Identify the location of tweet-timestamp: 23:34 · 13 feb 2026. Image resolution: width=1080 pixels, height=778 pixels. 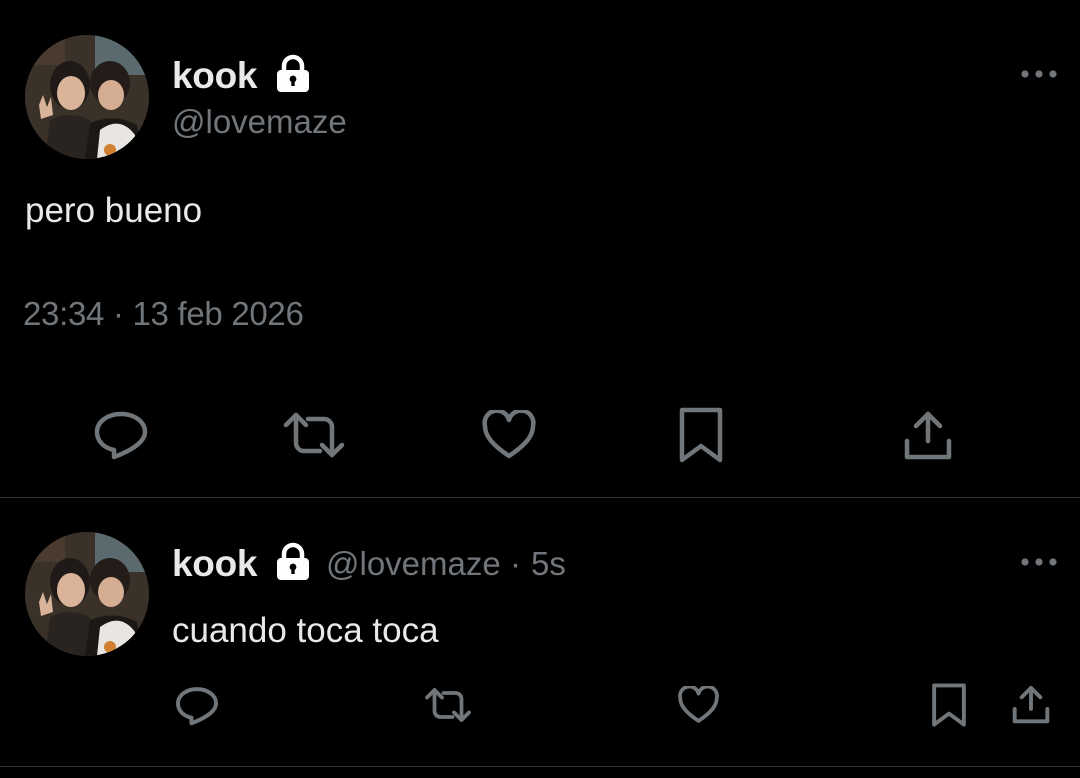
(163, 313).